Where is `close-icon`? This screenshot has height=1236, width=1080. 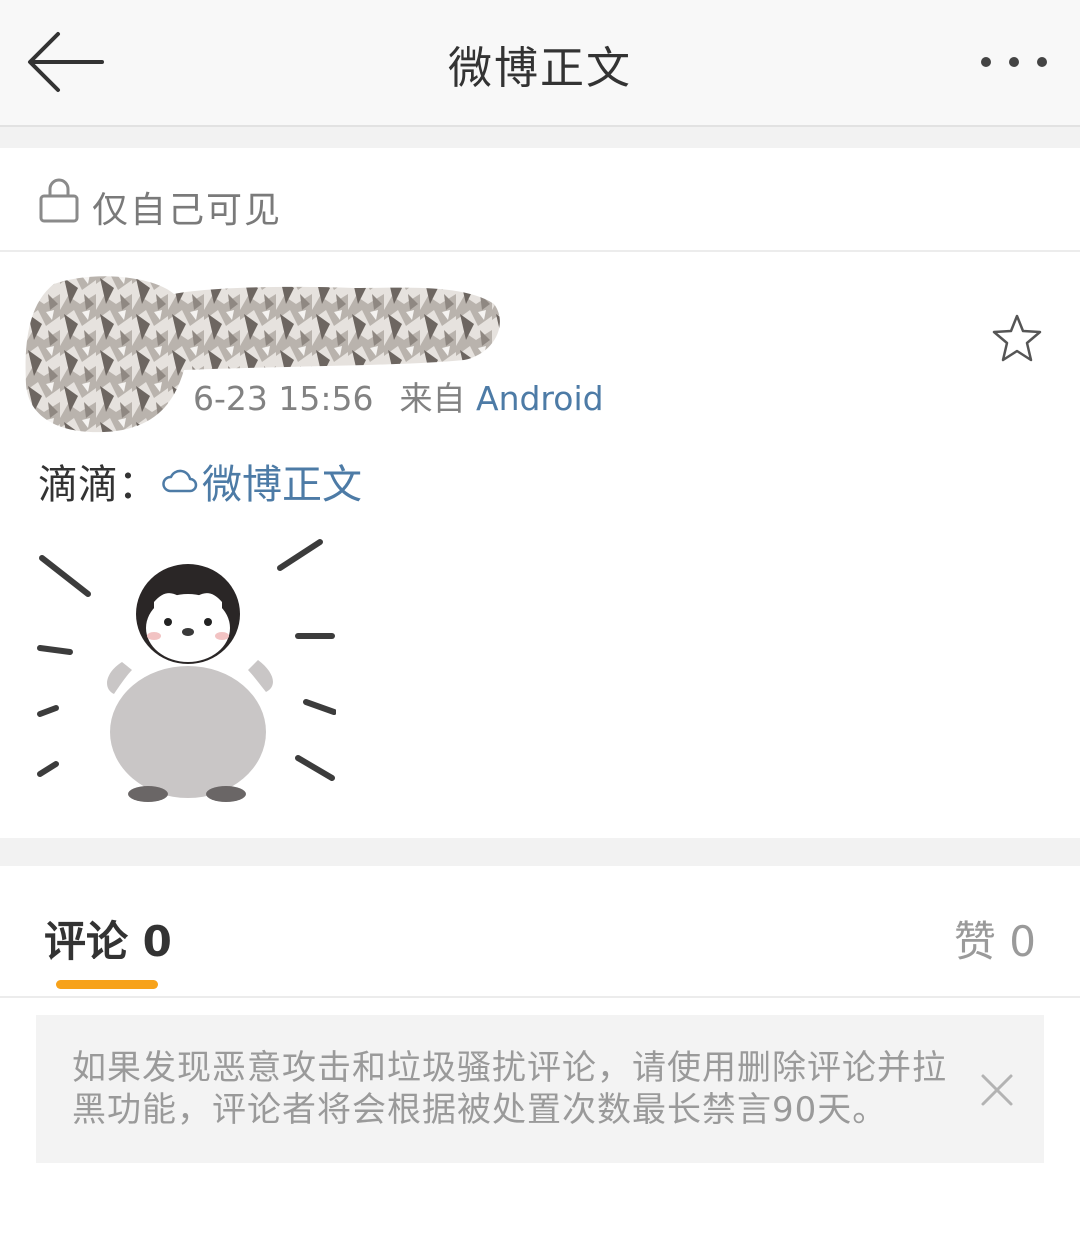
close-icon is located at coordinates (997, 1090).